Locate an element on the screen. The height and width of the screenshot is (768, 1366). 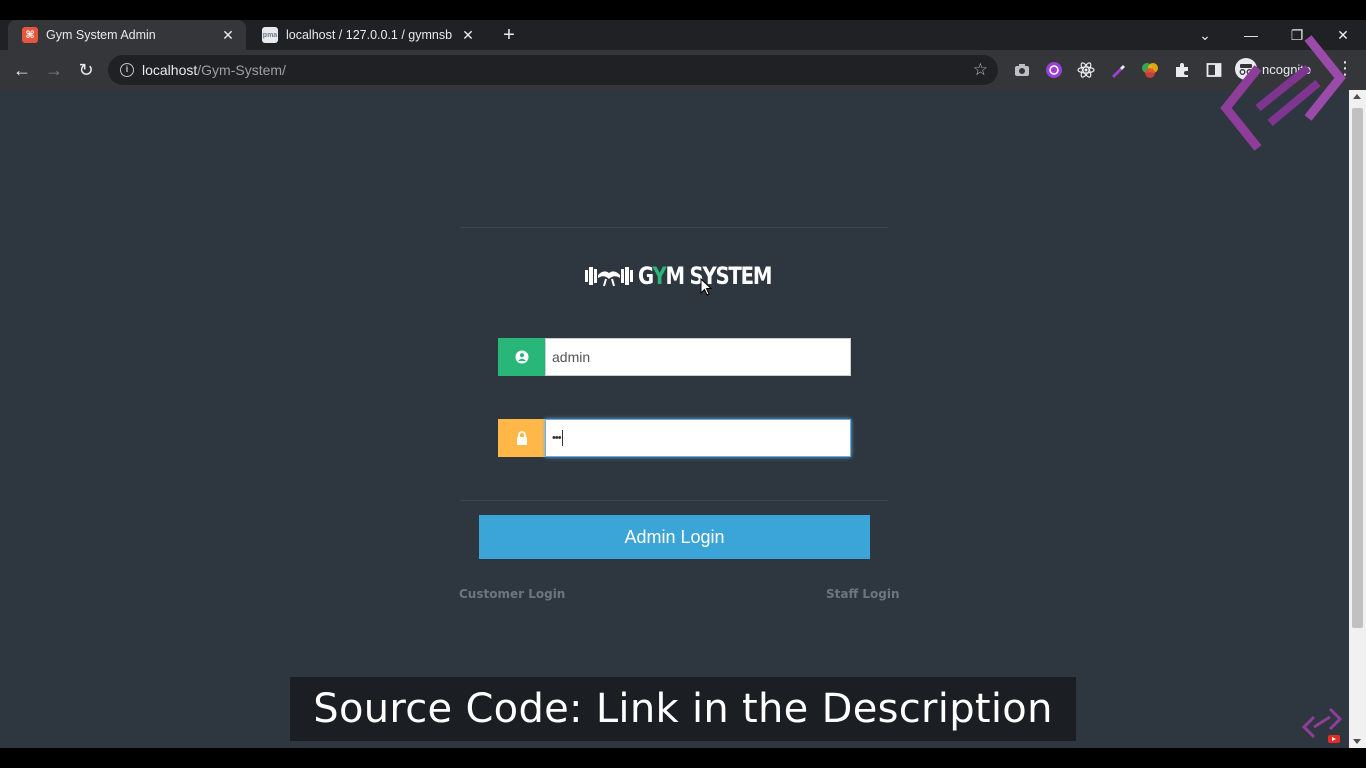
purple-extension-icon is located at coordinates (1054, 70).